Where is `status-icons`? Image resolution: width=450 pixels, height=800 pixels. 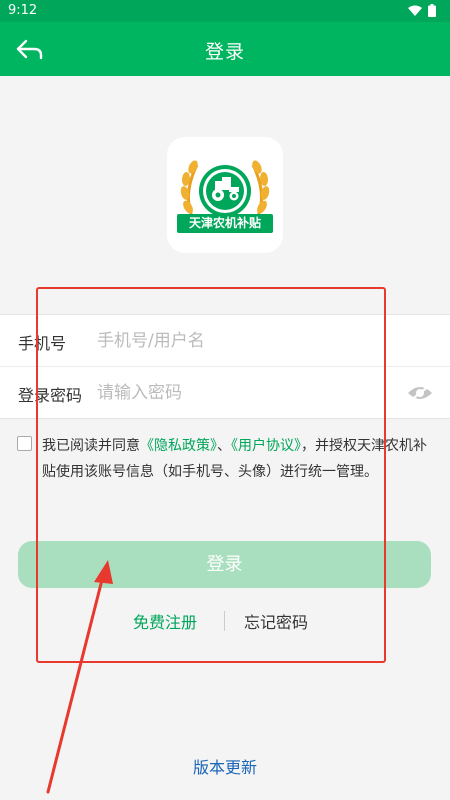 status-icons is located at coordinates (422, 10).